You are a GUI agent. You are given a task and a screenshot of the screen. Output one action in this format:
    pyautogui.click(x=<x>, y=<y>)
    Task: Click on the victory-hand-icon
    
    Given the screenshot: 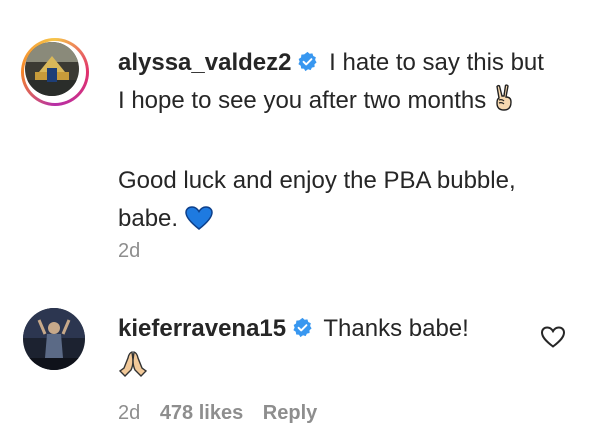 What is the action you would take?
    pyautogui.click(x=504, y=104)
    